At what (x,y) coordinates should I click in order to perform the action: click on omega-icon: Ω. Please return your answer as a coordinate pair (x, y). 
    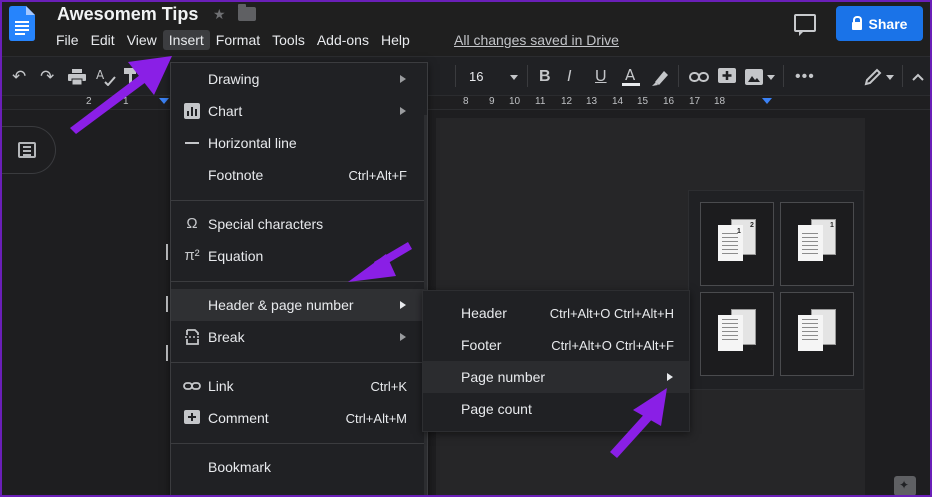
    Looking at the image, I should click on (192, 223).